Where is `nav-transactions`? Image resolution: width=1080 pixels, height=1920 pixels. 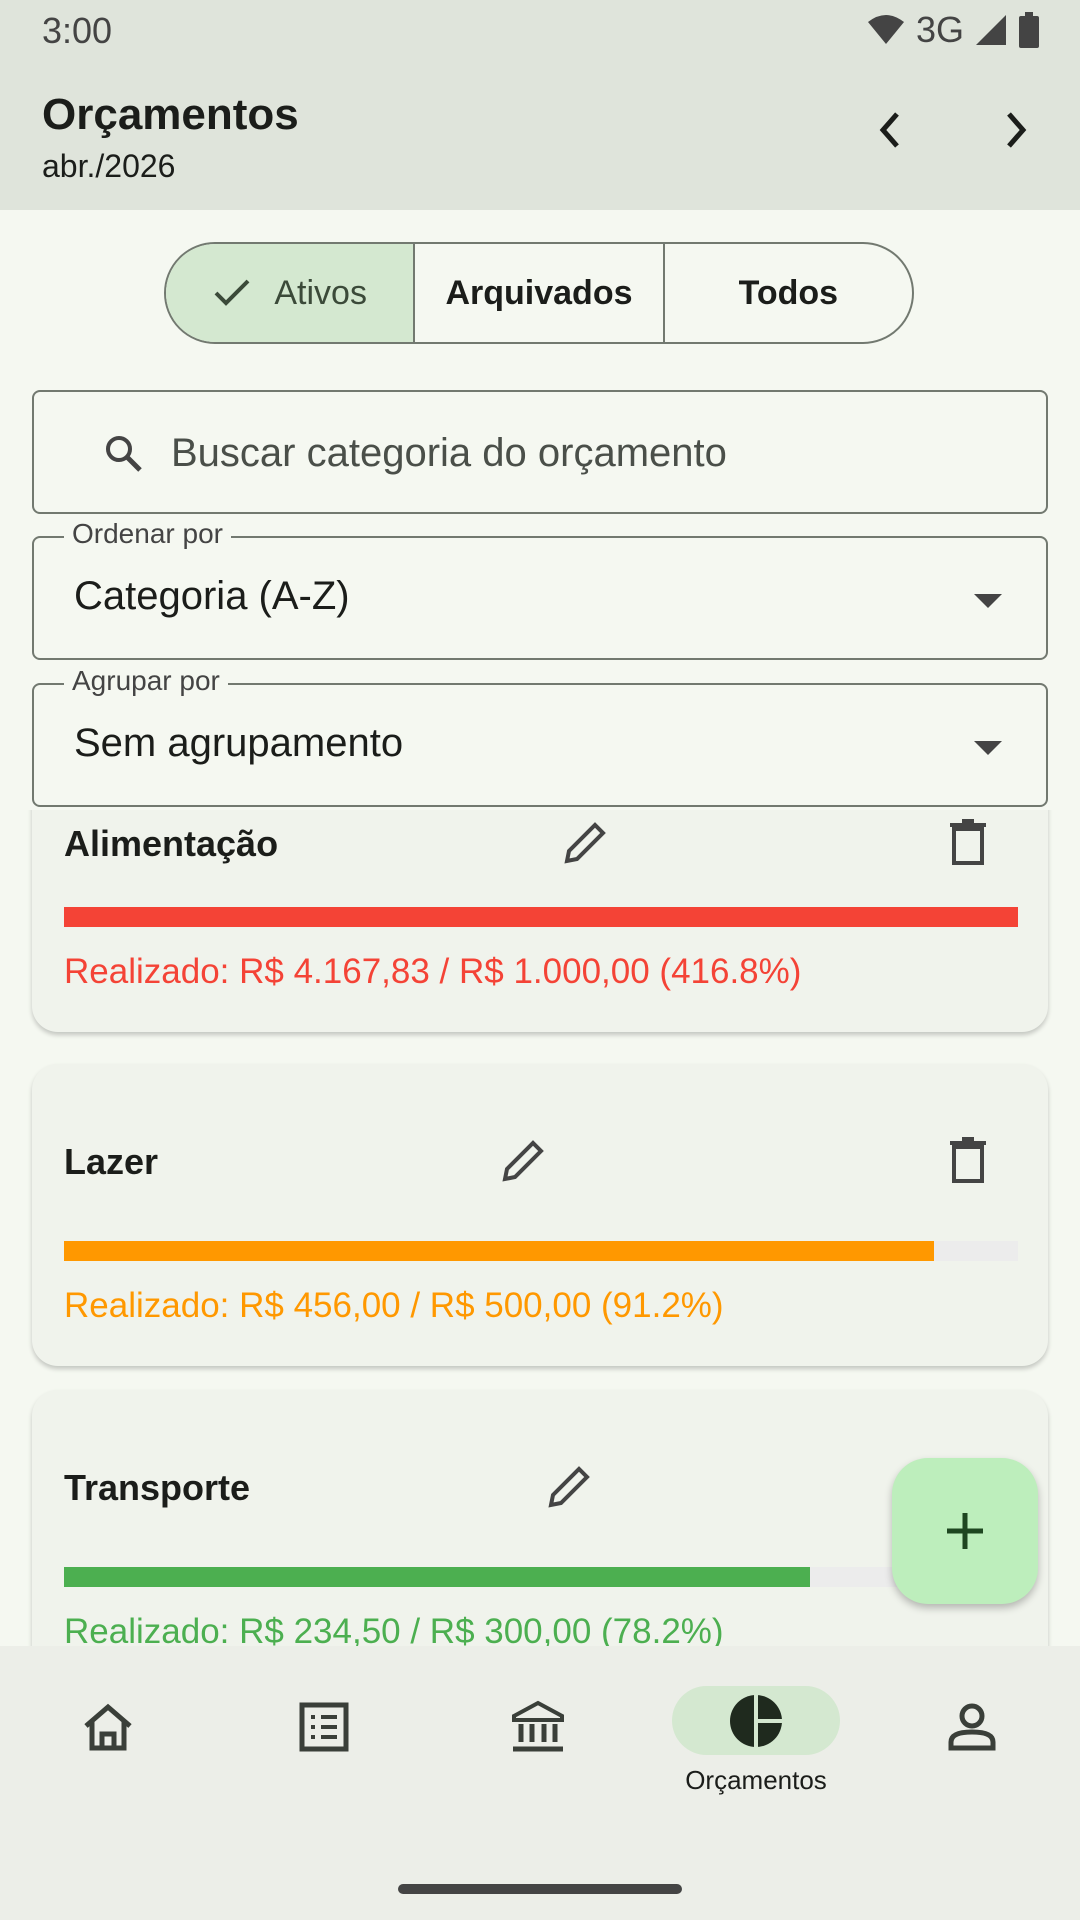
nav-transactions is located at coordinates (324, 1741).